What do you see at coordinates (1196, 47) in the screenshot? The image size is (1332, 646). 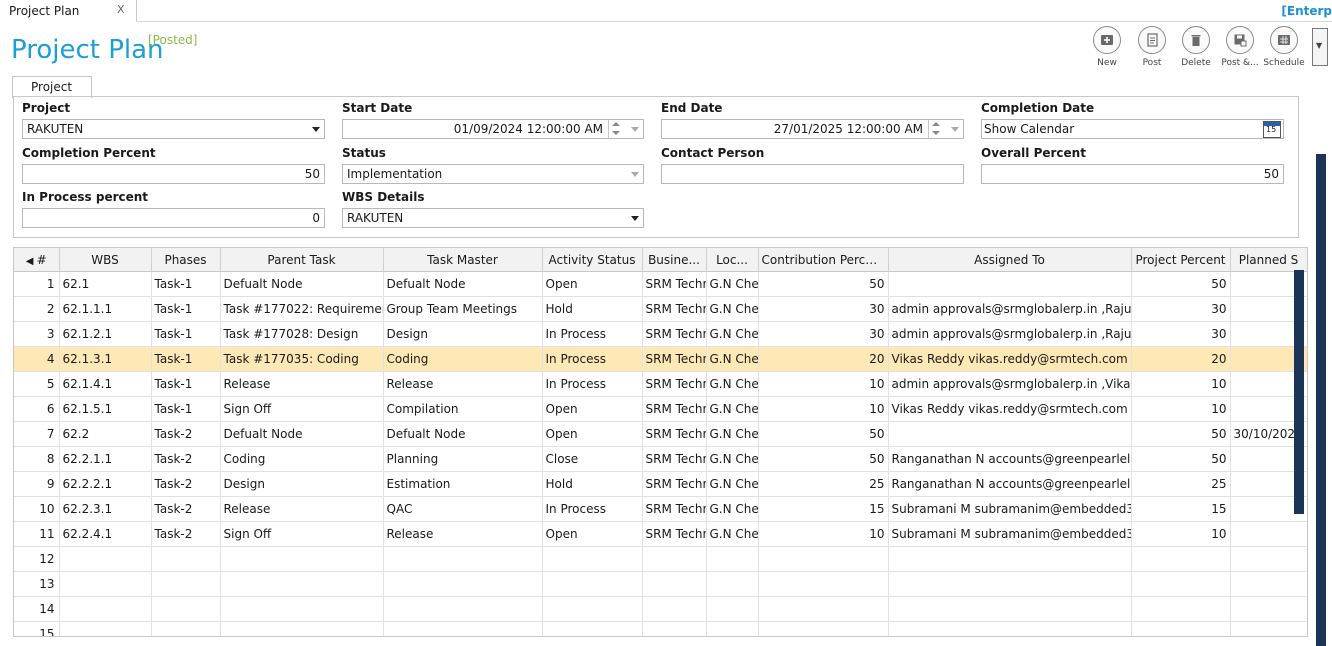 I see `delete-button: Delete` at bounding box center [1196, 47].